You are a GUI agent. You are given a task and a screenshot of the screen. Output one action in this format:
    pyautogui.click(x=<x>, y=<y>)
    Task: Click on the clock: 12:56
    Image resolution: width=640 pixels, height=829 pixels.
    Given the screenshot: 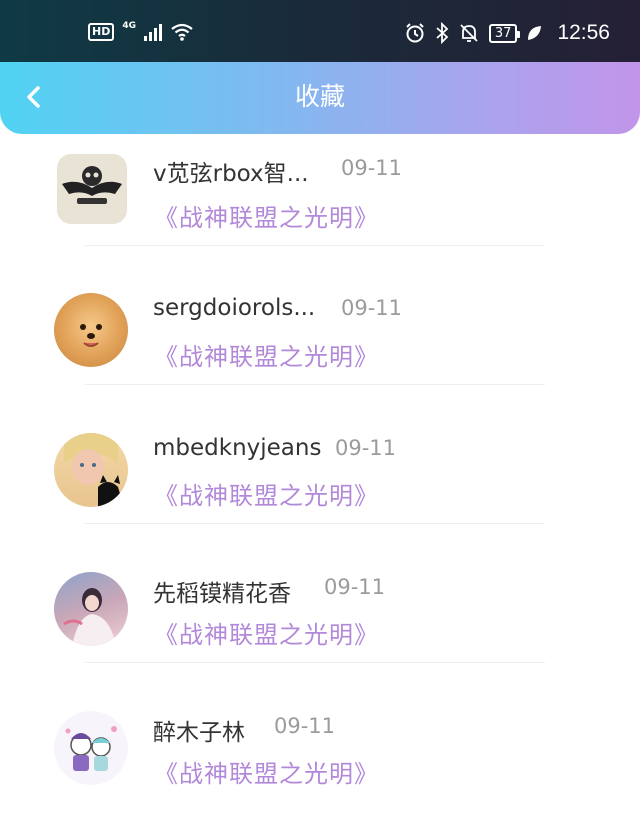 What is the action you would take?
    pyautogui.click(x=583, y=32)
    